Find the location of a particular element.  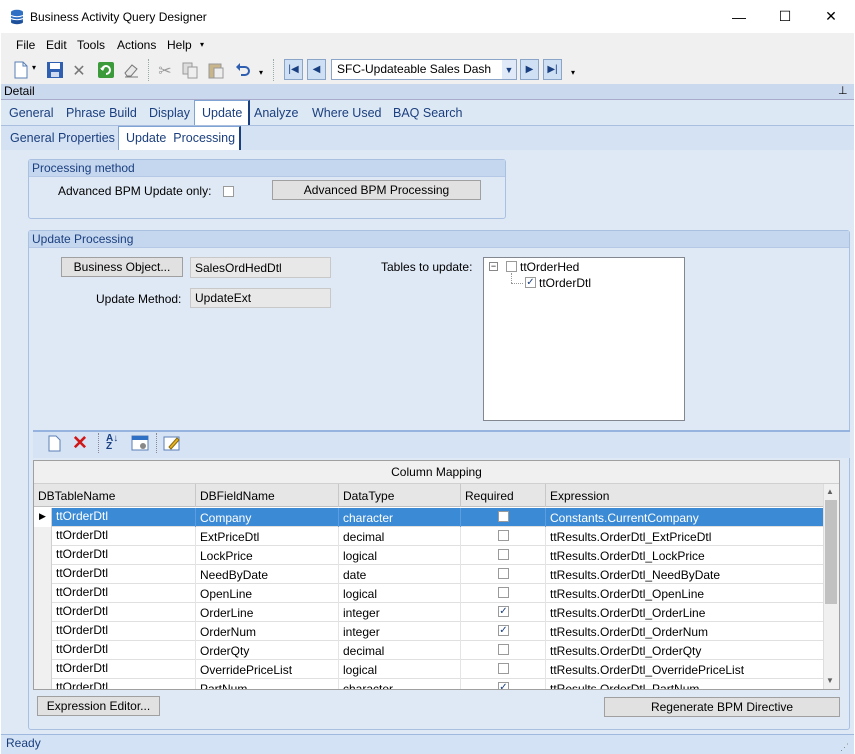

row-header: ▶ is located at coordinates (43, 517).